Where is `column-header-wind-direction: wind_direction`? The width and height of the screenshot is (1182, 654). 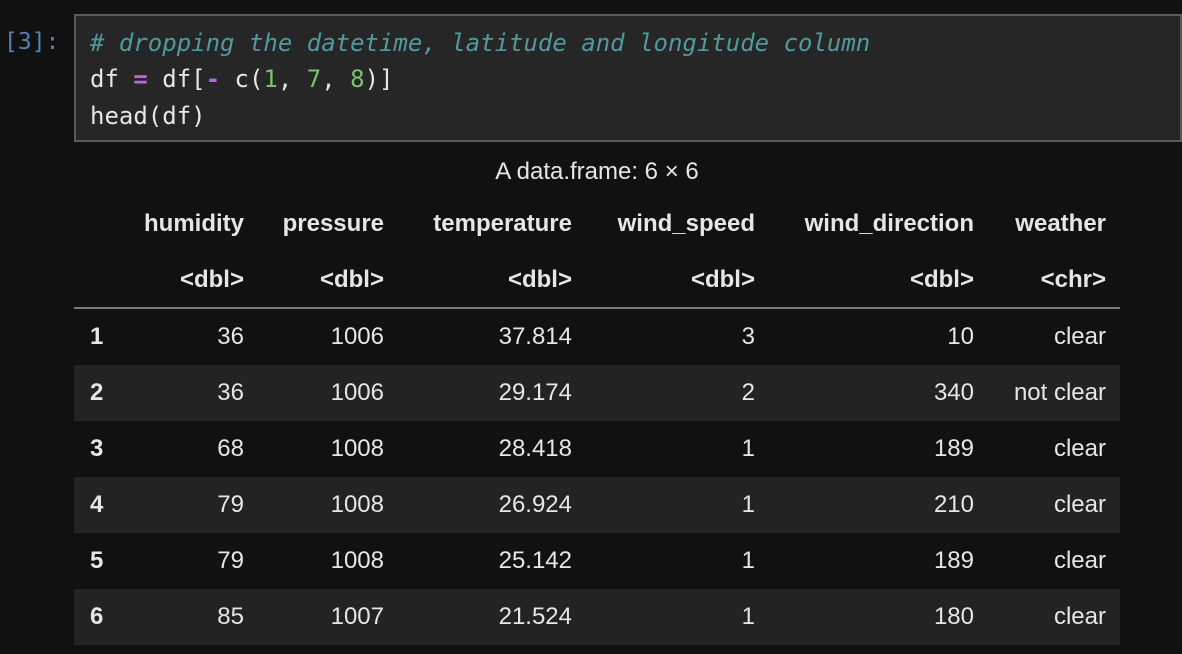
column-header-wind-direction: wind_direction is located at coordinates (889, 223).